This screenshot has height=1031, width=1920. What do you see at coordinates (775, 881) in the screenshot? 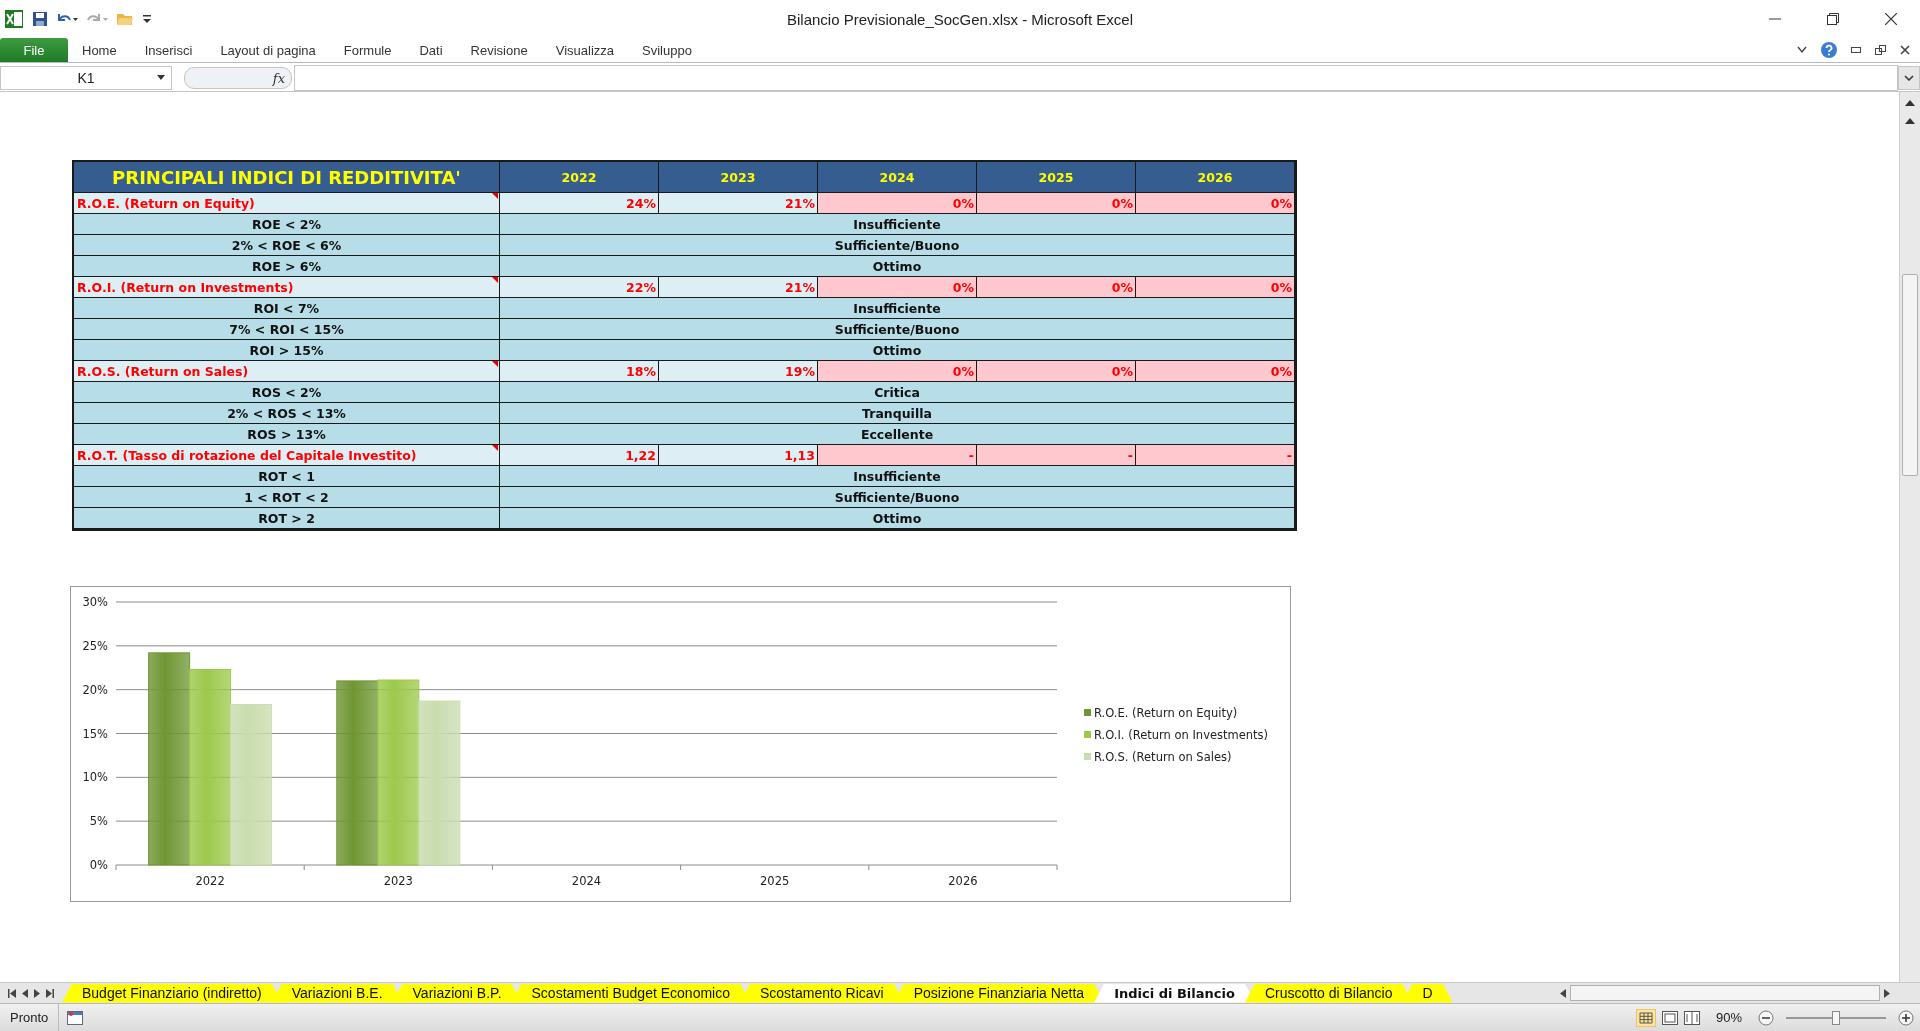
I see `axis-label: 2025` at bounding box center [775, 881].